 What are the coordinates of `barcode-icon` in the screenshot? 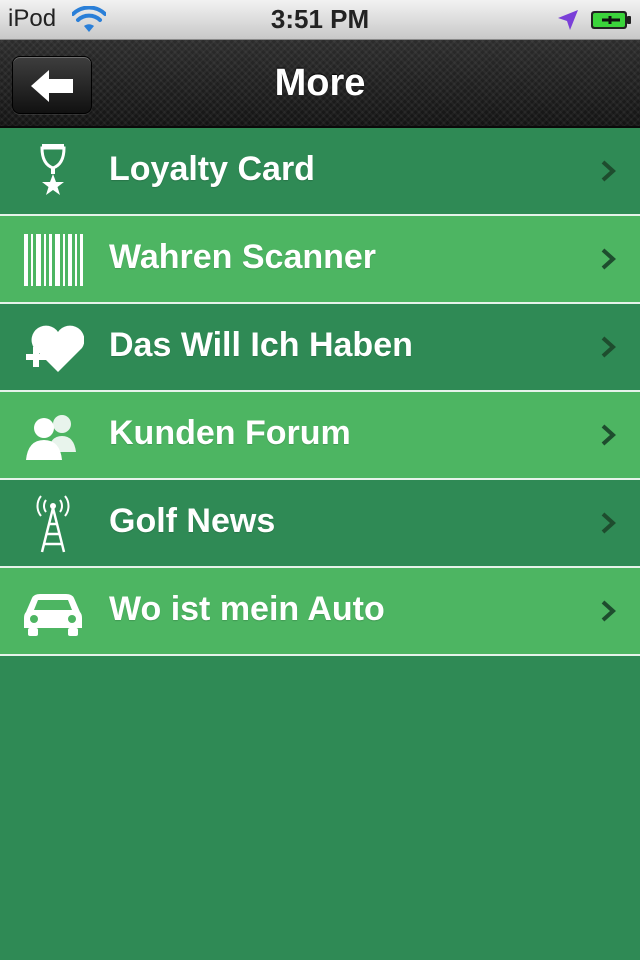 It's located at (53, 260).